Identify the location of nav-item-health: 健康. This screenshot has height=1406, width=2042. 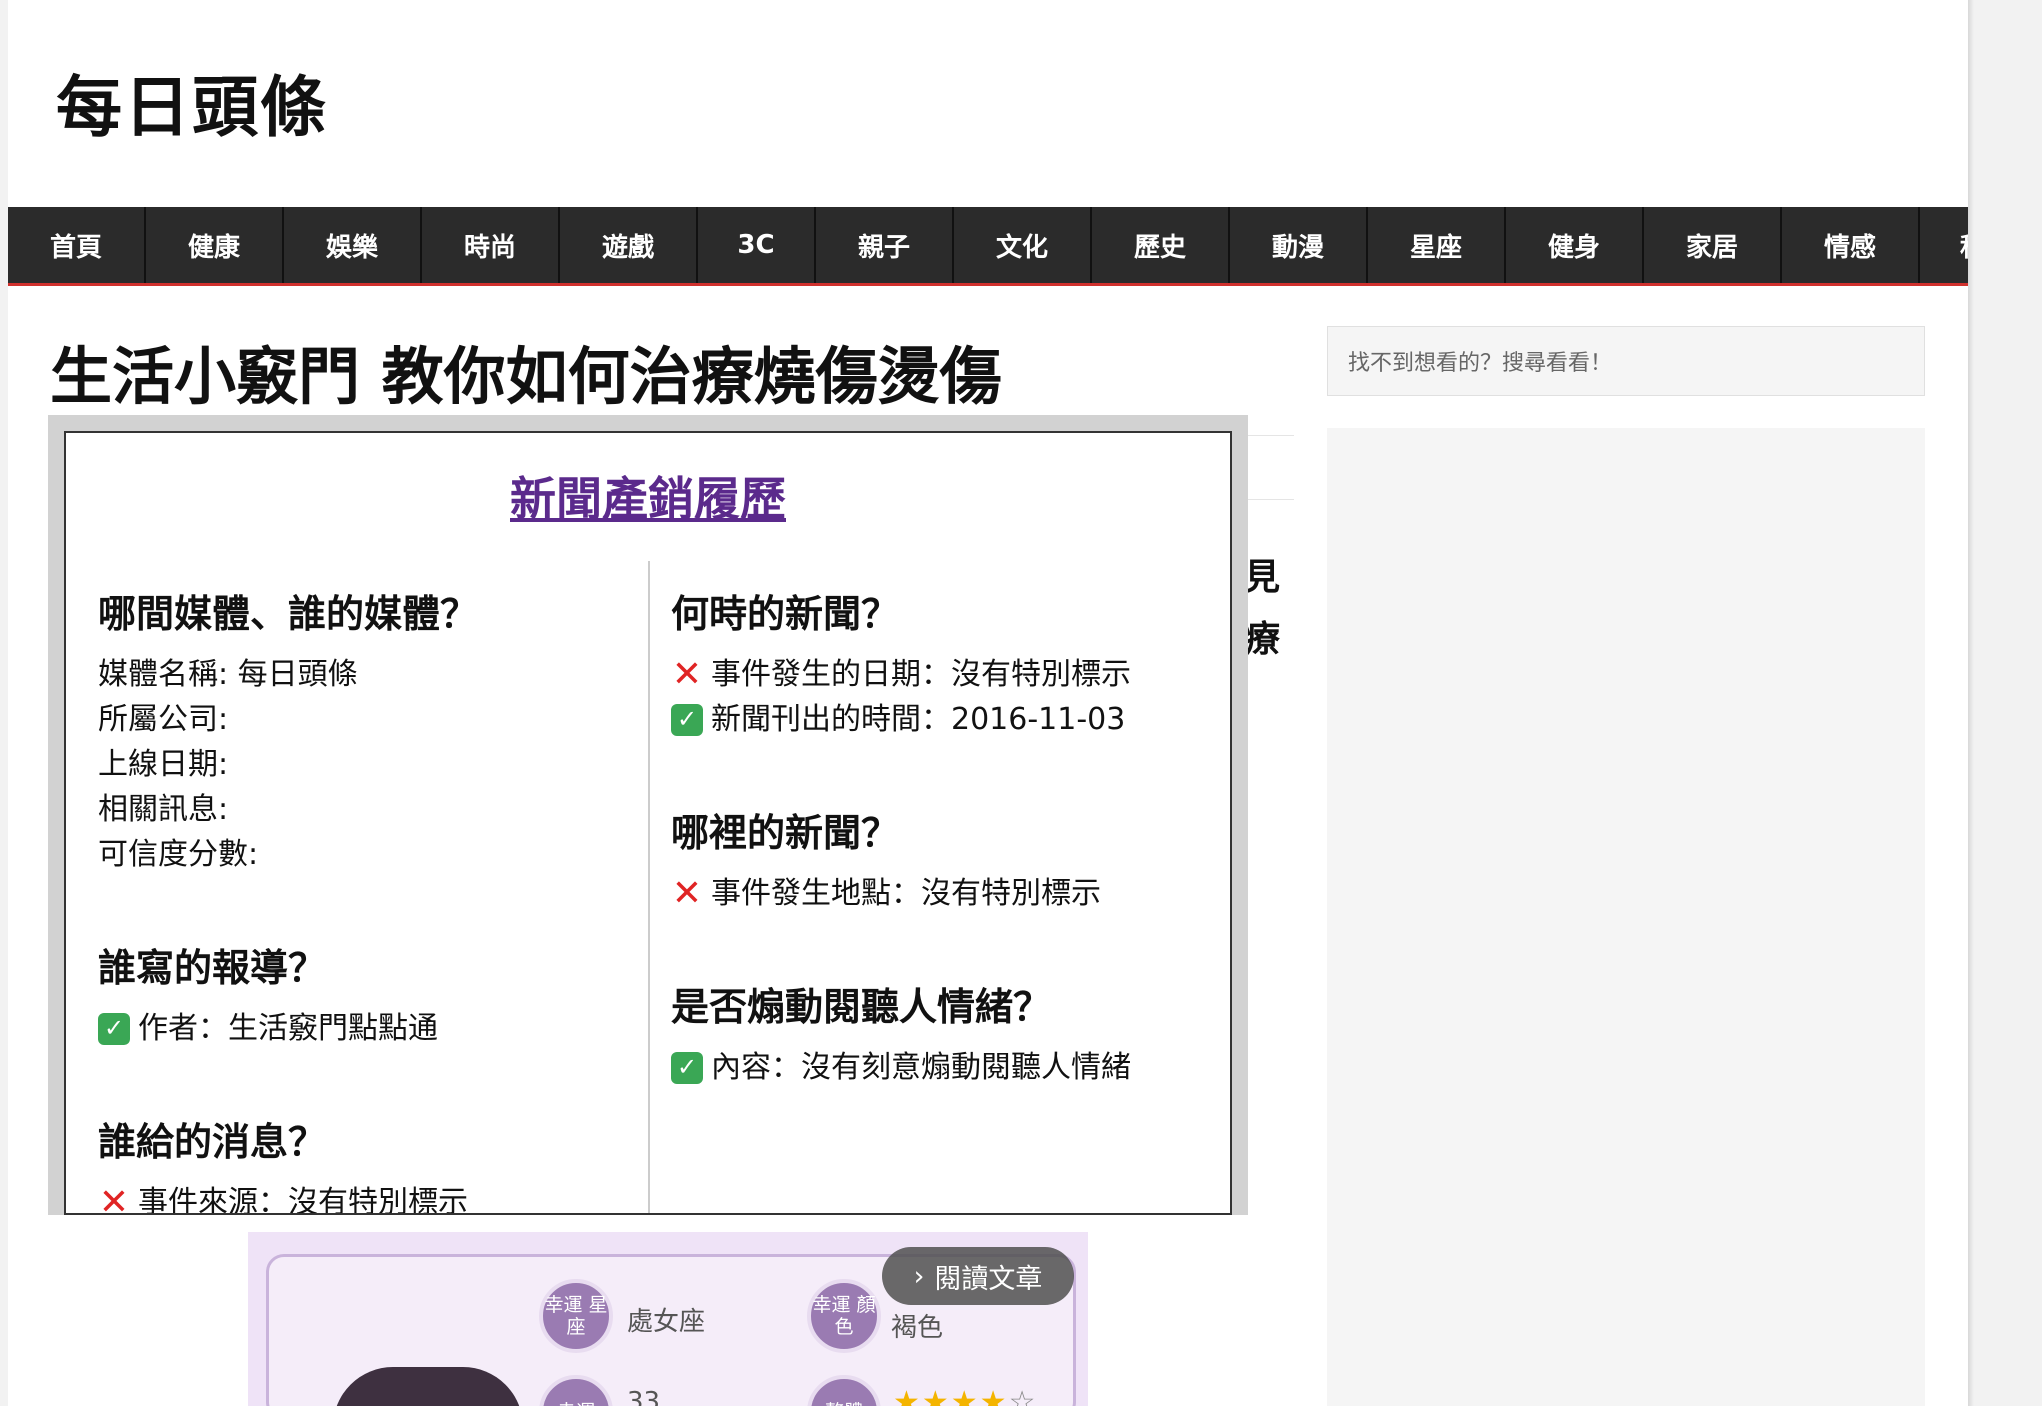
(215, 245).